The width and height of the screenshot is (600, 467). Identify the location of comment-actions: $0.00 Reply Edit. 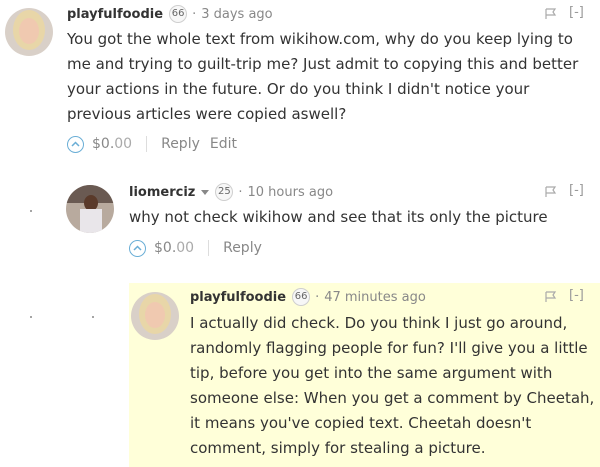
(152, 144).